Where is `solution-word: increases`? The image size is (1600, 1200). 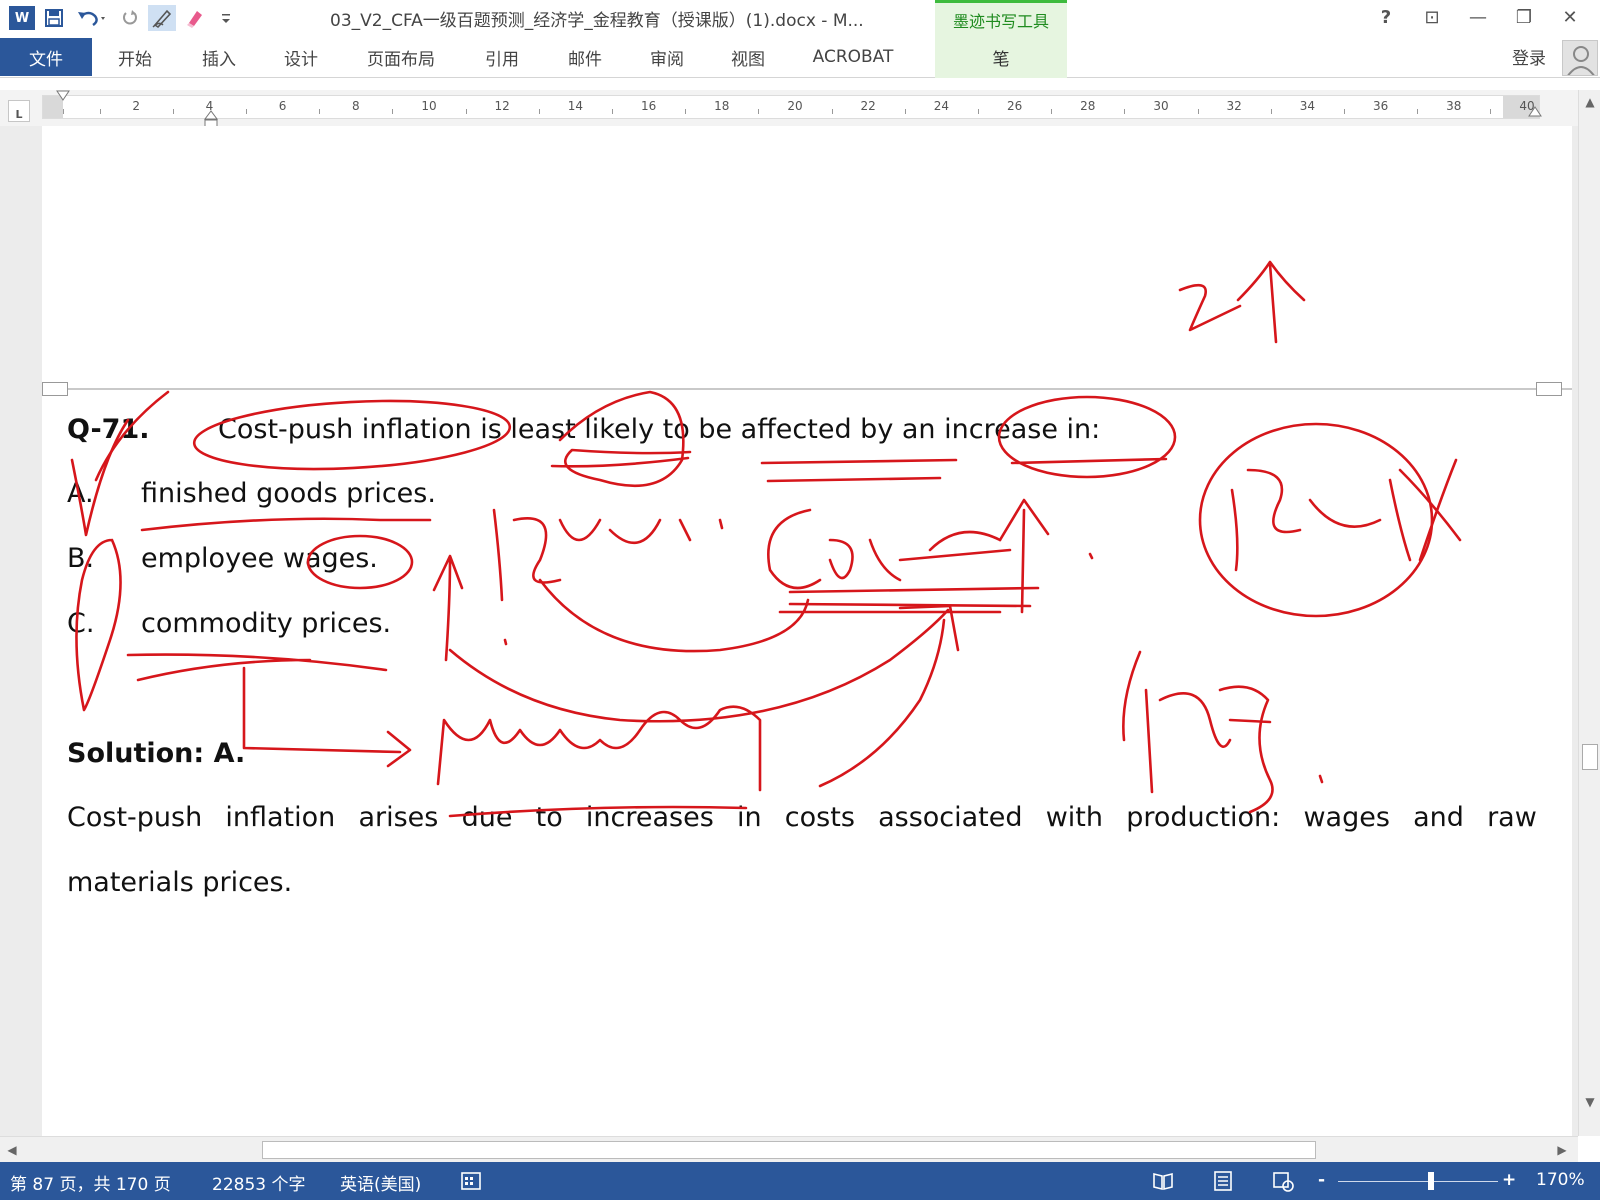
solution-word: increases is located at coordinates (649, 817).